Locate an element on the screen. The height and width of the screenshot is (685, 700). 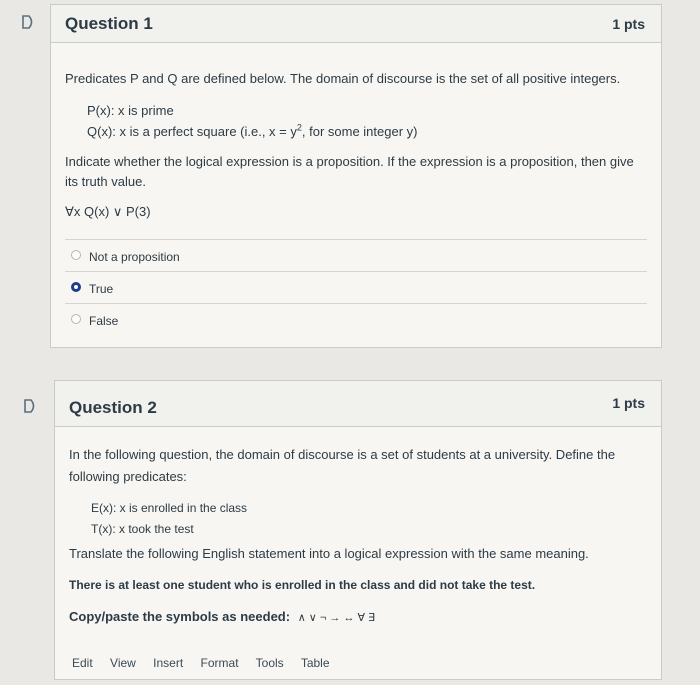
question-1-instruction-line-2: its truth value. is located at coordinates (105, 181).